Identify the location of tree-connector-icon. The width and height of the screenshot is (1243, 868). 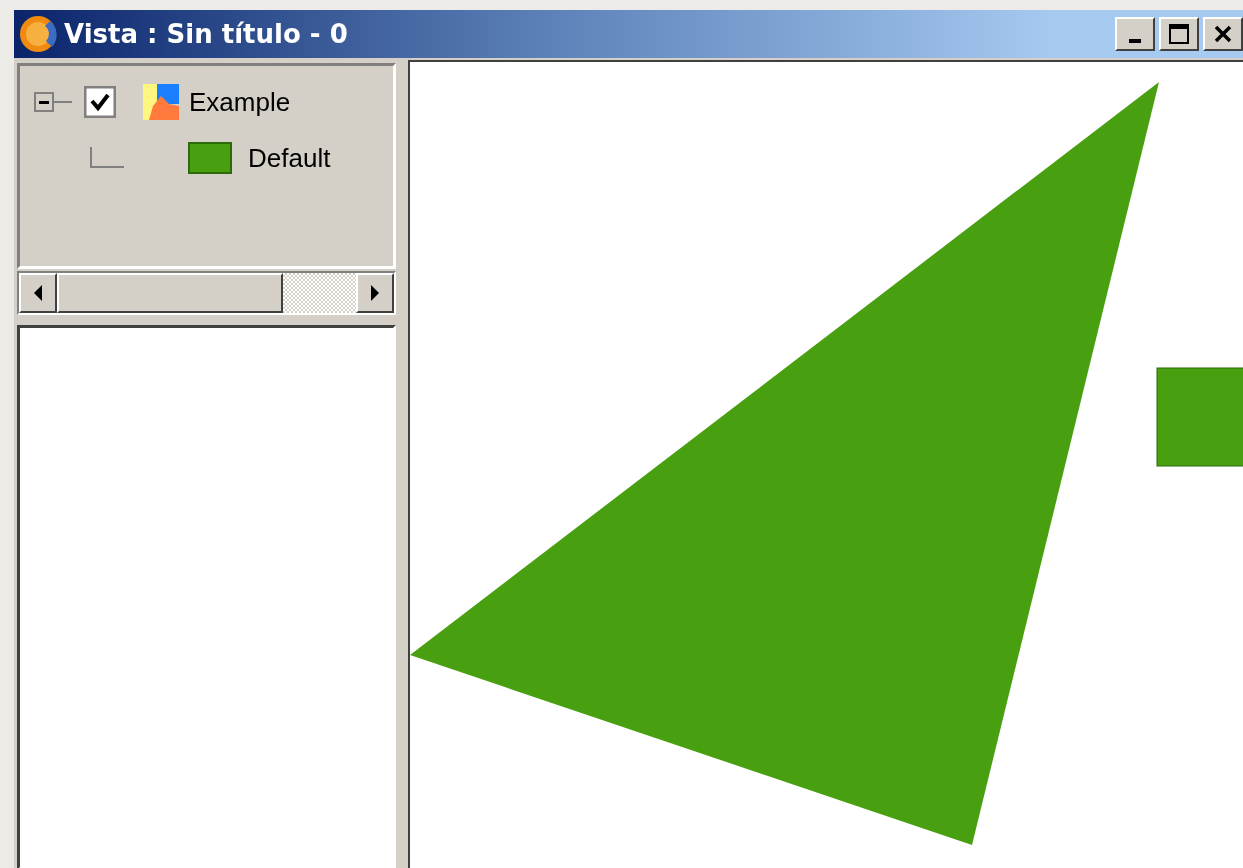
(107, 158).